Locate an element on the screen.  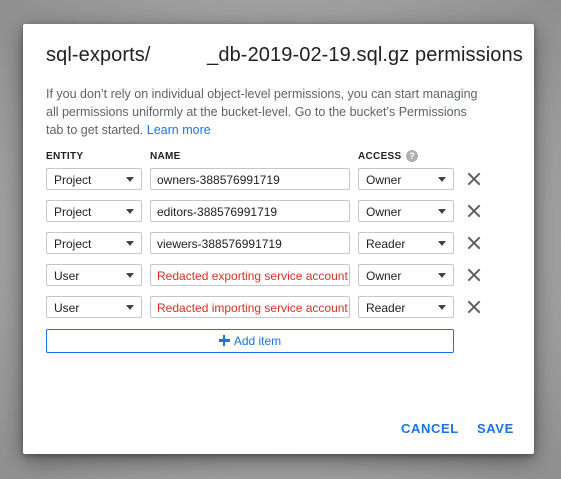
name-input-value: Redacted exporting service account is located at coordinates (252, 276).